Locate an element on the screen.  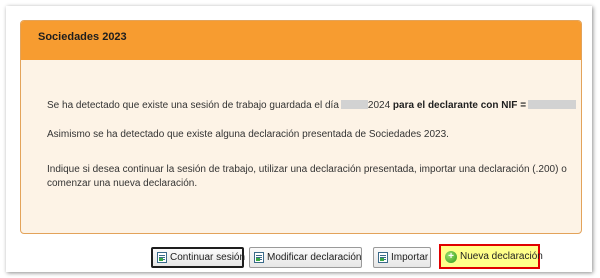
redacted-date is located at coordinates (354, 104).